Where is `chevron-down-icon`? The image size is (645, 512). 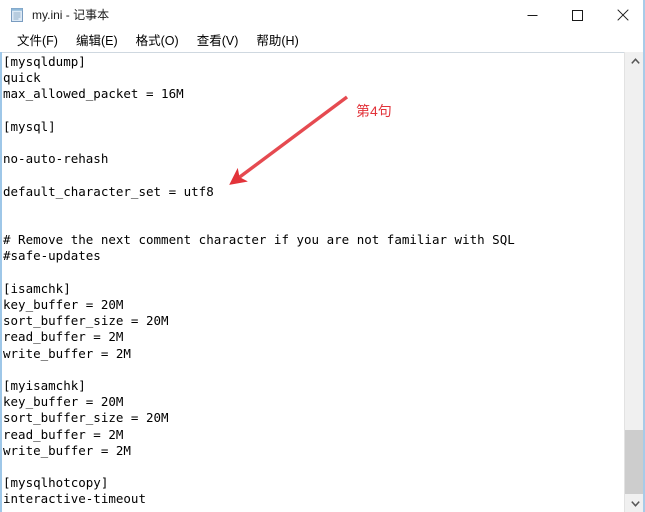
chevron-down-icon is located at coordinates (635, 503).